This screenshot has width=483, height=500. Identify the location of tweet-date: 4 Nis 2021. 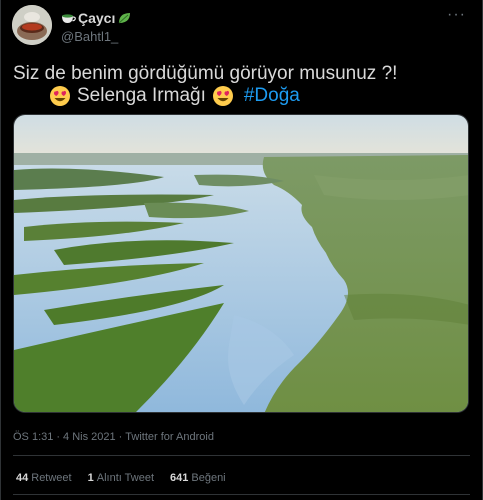
(89, 437).